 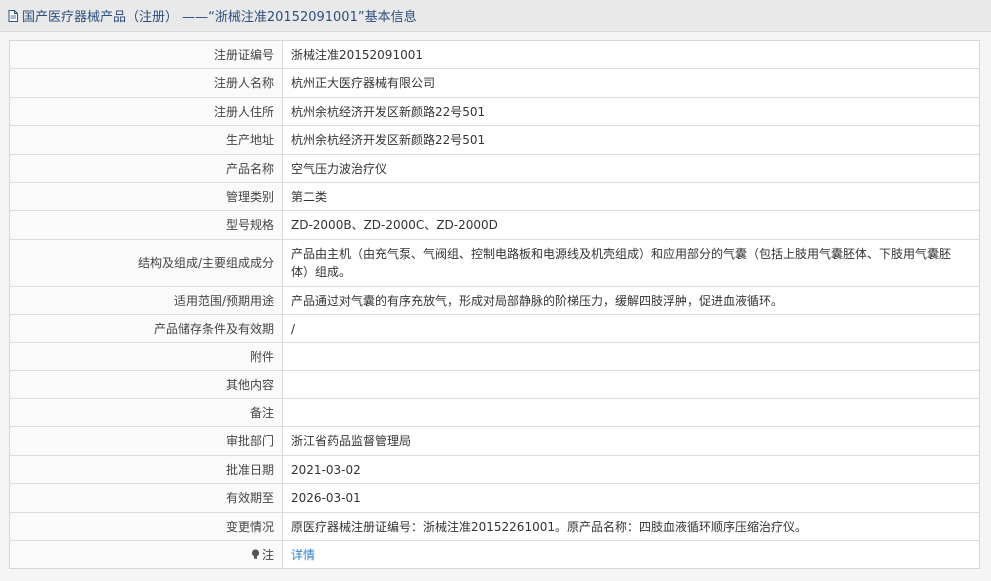 I want to click on page-header: 国产医疗器械产品（注册） ——“浙械注准20152091001”基本信息, so click(x=495, y=16).